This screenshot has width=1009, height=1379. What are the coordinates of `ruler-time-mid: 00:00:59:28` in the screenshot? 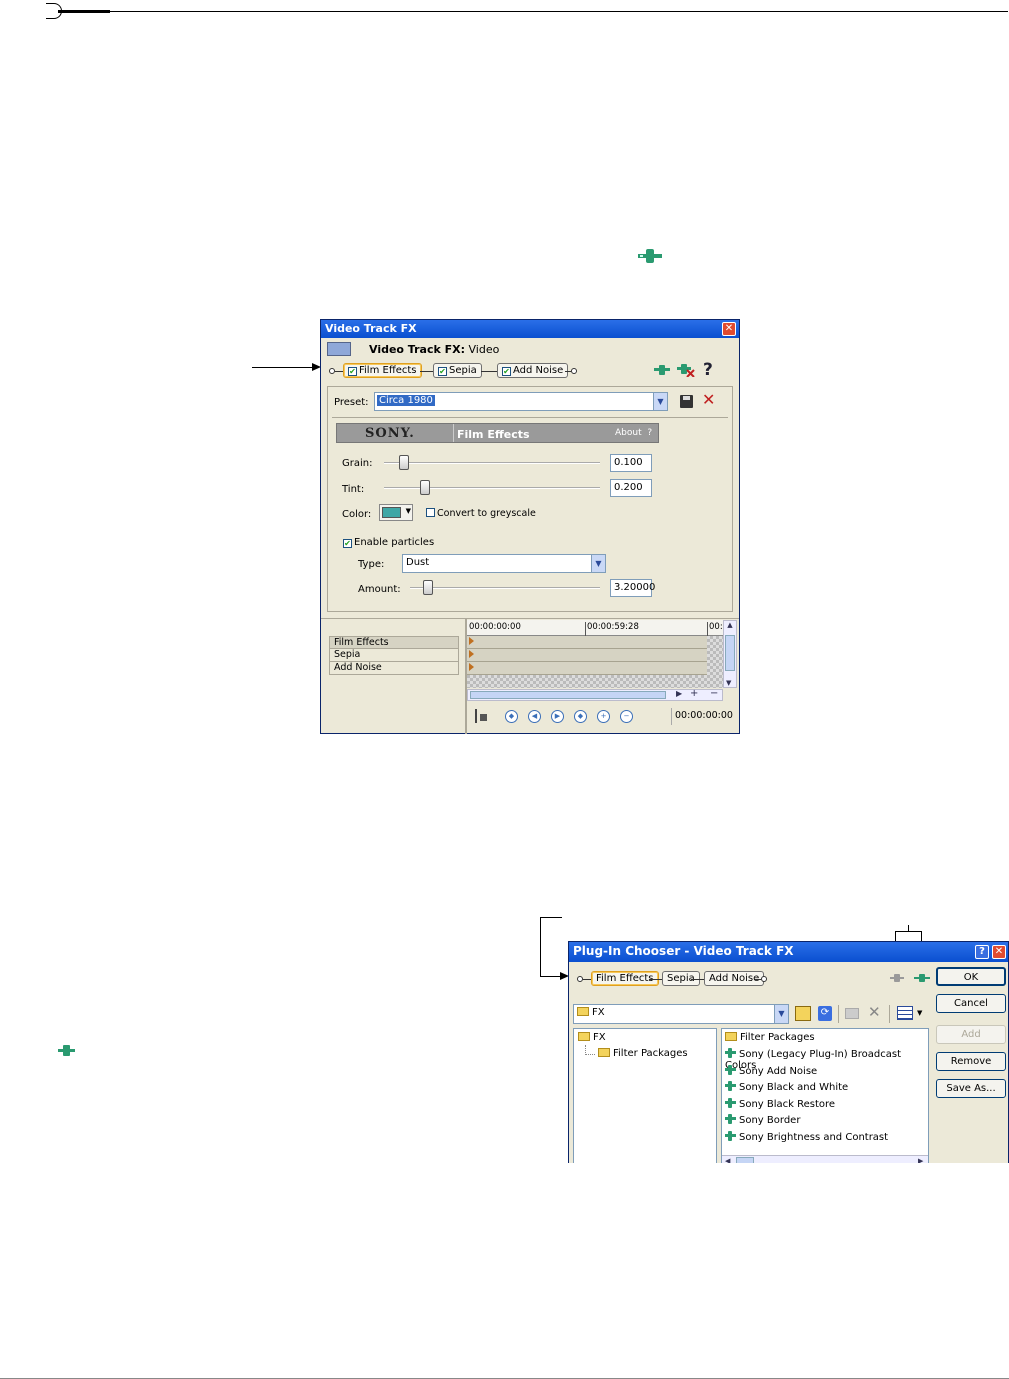 It's located at (613, 627).